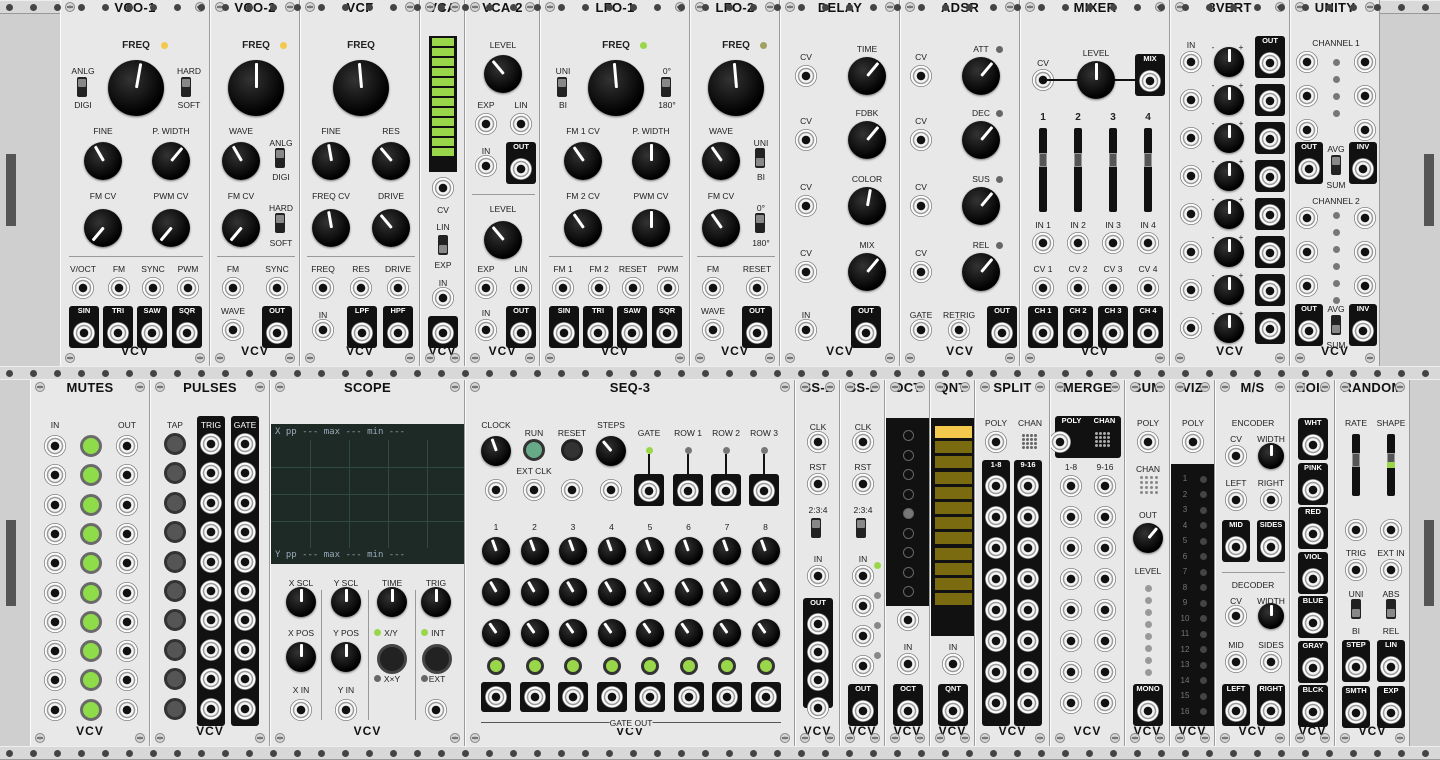 The width and height of the screenshot is (1440, 760). What do you see at coordinates (611, 592) in the screenshot?
I see `step-4-row-2-knob` at bounding box center [611, 592].